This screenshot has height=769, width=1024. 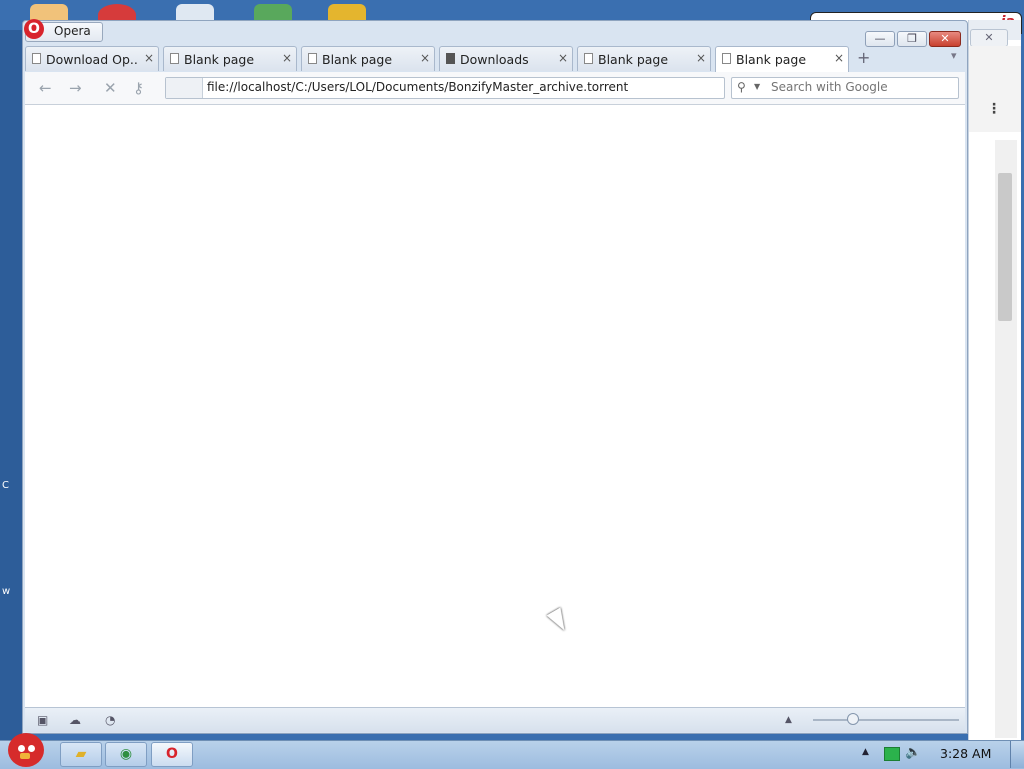 I want to click on search-engine-dropdown-icon: ▼, so click(x=757, y=86).